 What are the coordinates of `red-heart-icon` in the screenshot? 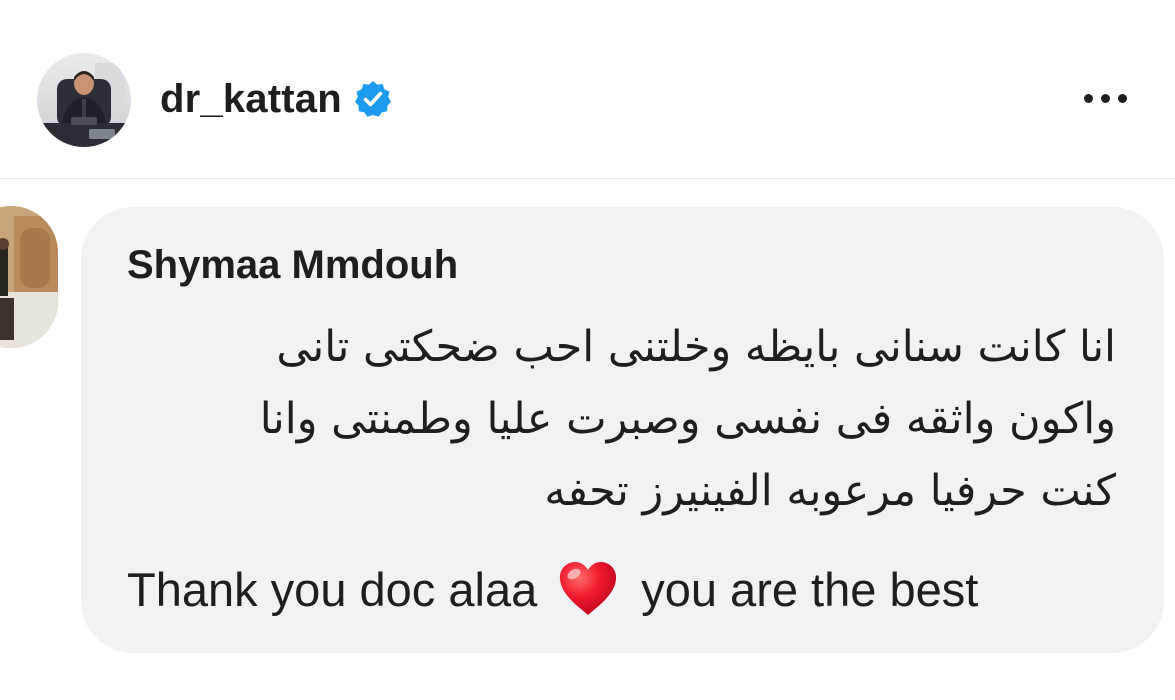 It's located at (588, 589).